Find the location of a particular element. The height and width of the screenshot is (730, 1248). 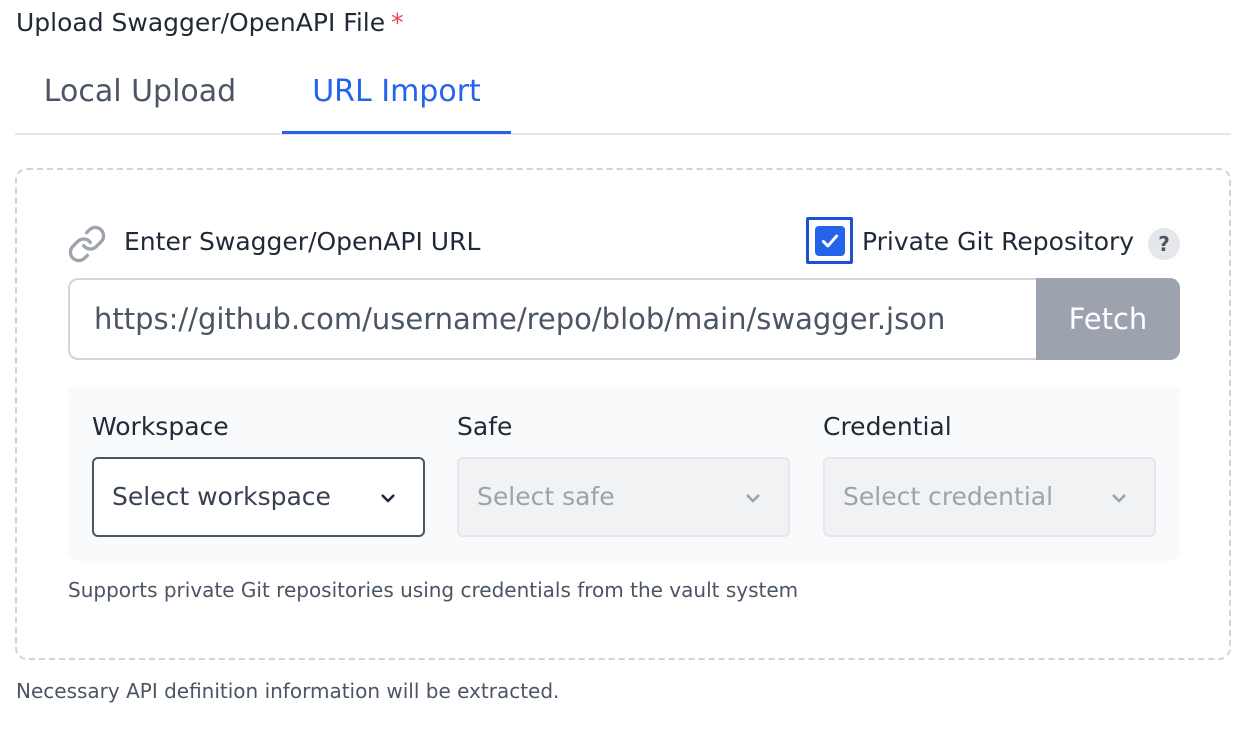

workspace-label: Workspace is located at coordinates (160, 426).